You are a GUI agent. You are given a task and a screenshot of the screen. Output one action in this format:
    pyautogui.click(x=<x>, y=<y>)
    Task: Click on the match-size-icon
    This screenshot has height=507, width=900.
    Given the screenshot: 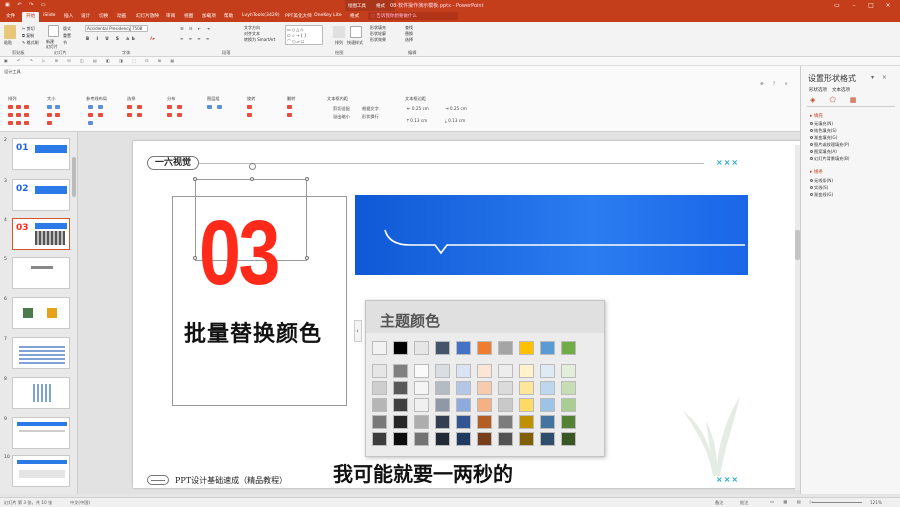 What is the action you would take?
    pyautogui.click(x=26, y=123)
    